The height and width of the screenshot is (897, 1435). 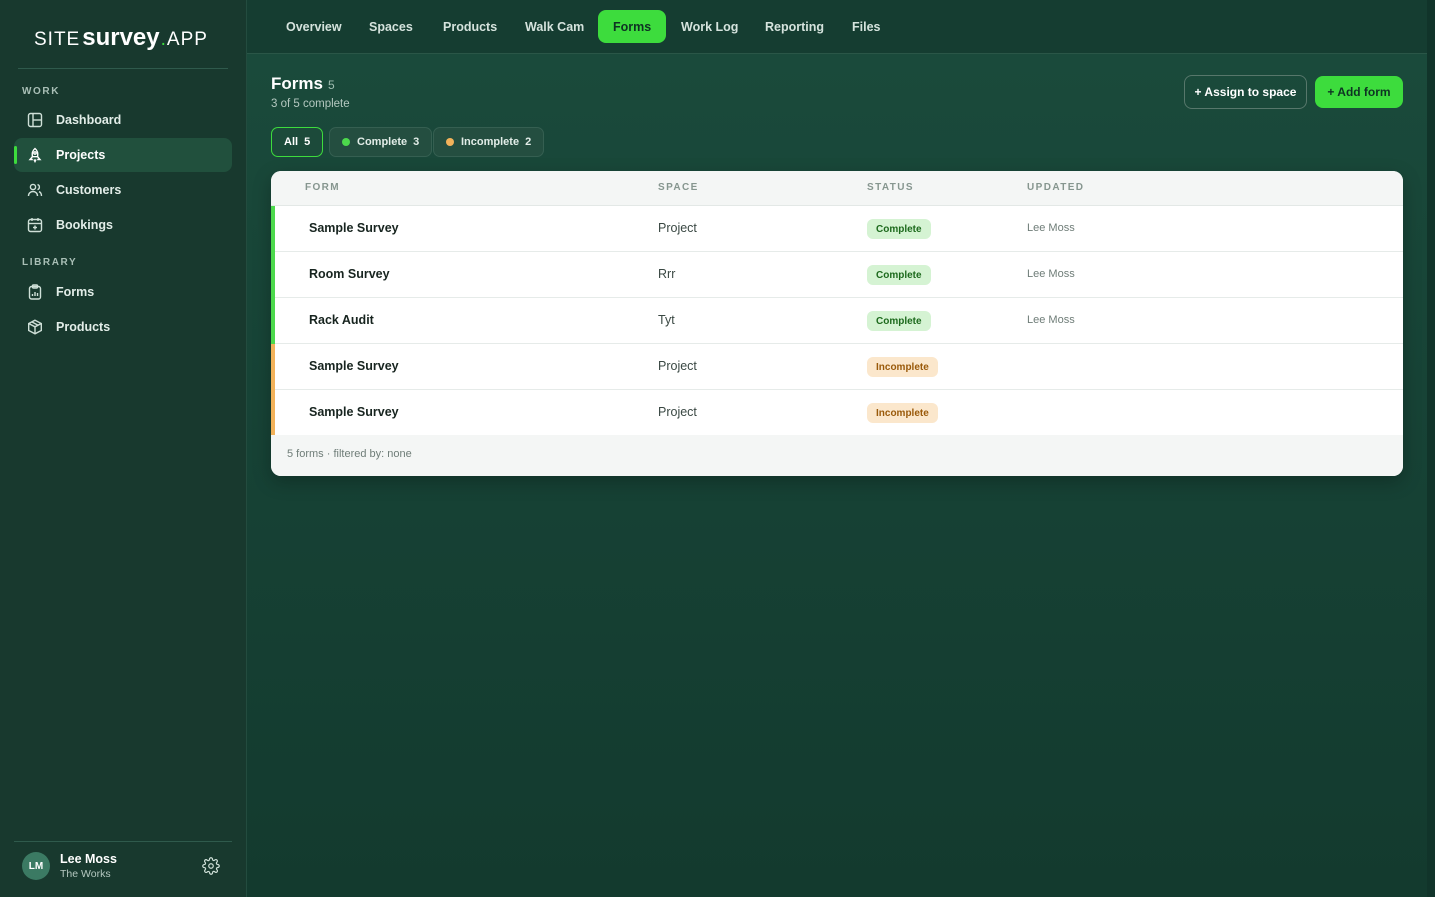 I want to click on filter-chip-incomplete: Incomplete 2, so click(x=489, y=142).